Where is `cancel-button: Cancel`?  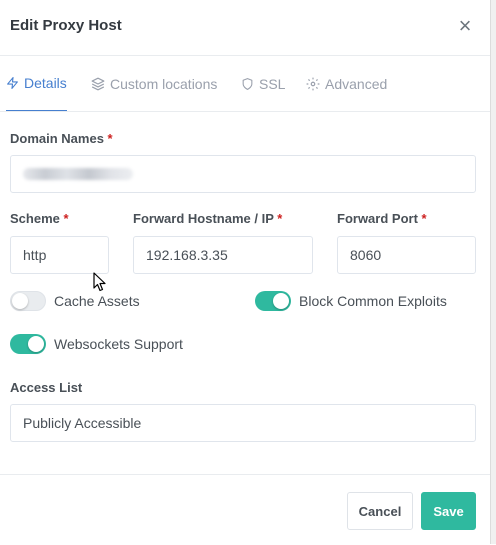
cancel-button: Cancel is located at coordinates (380, 511).